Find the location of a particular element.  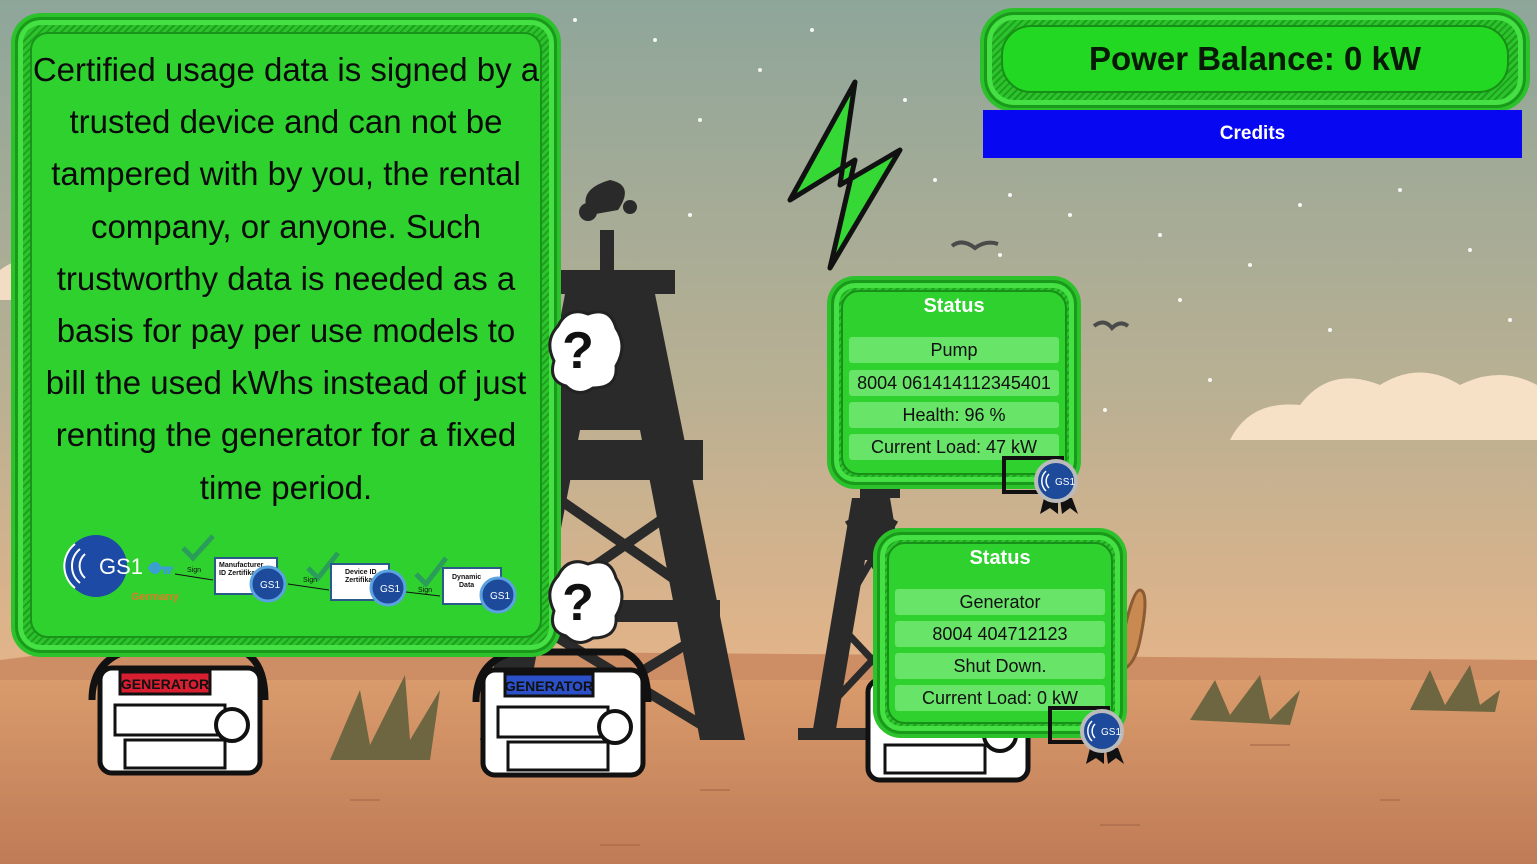

generator-middle: GENERATOR is located at coordinates (562, 713).